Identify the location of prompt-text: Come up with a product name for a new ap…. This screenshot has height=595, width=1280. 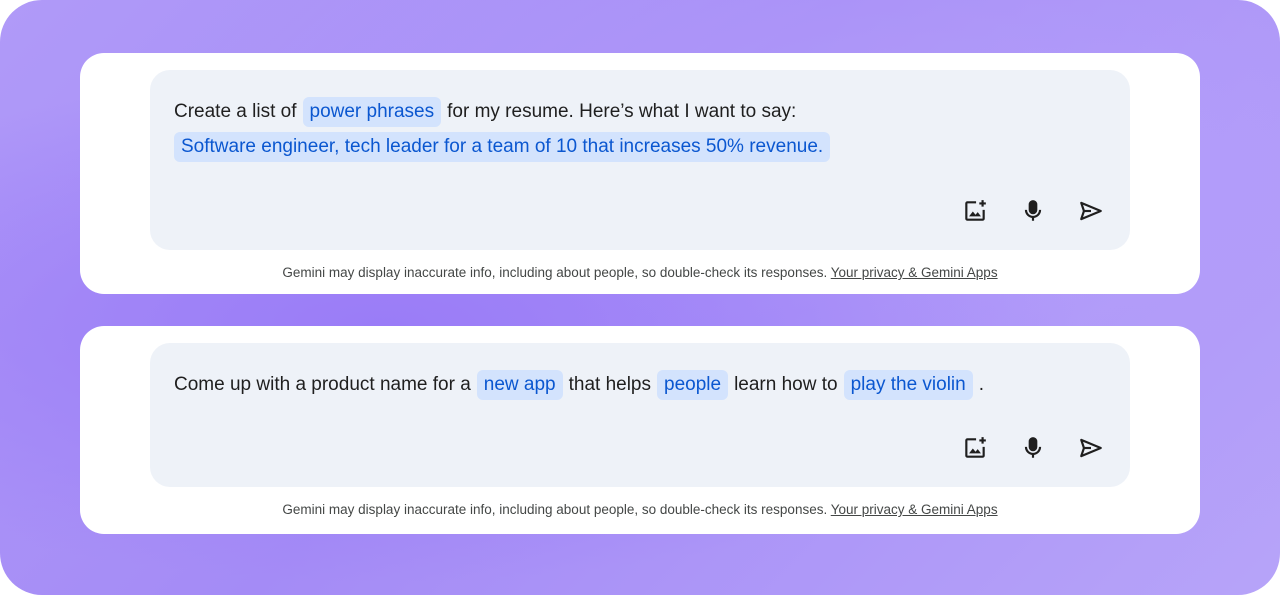
(632, 384).